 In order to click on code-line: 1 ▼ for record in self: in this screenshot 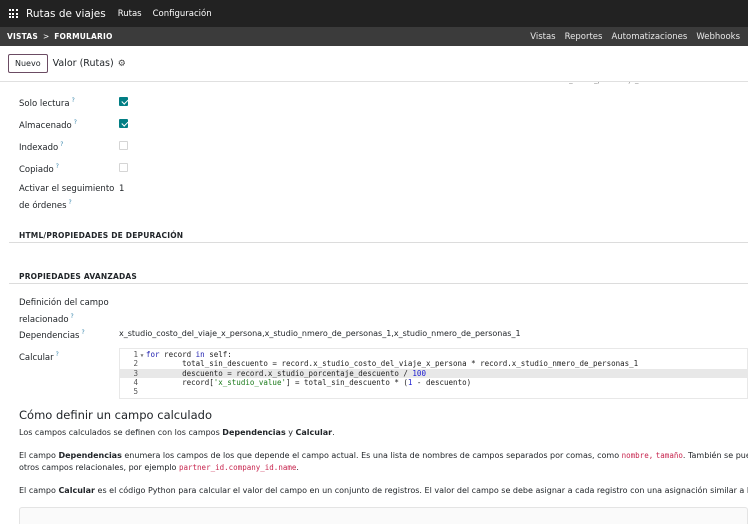, I will do `click(434, 354)`.